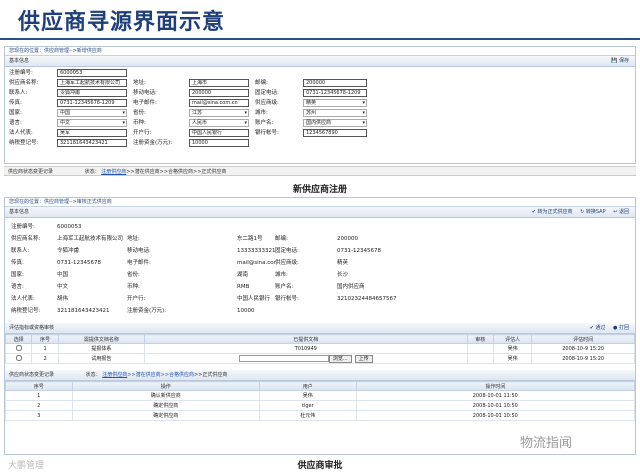  I want to click on approve-button: ✔ 通过, so click(598, 328).